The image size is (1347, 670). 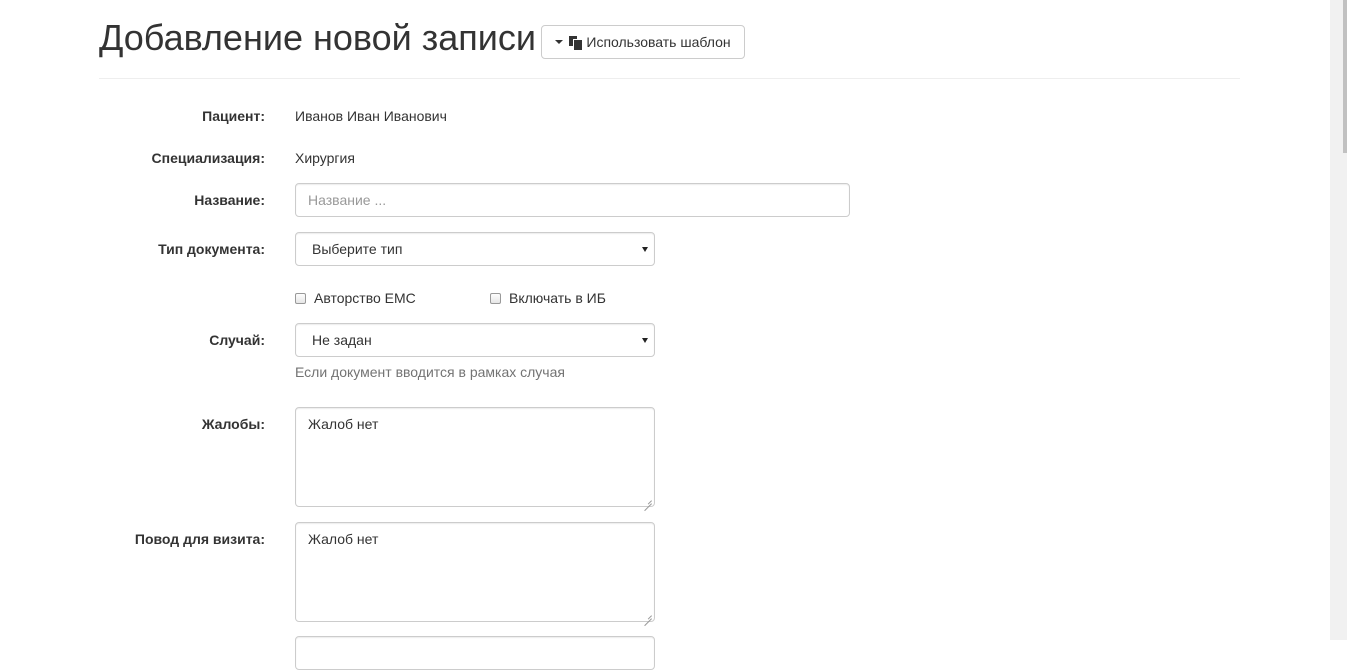 What do you see at coordinates (495, 298) in the screenshot?
I see `checkbox-include-ib` at bounding box center [495, 298].